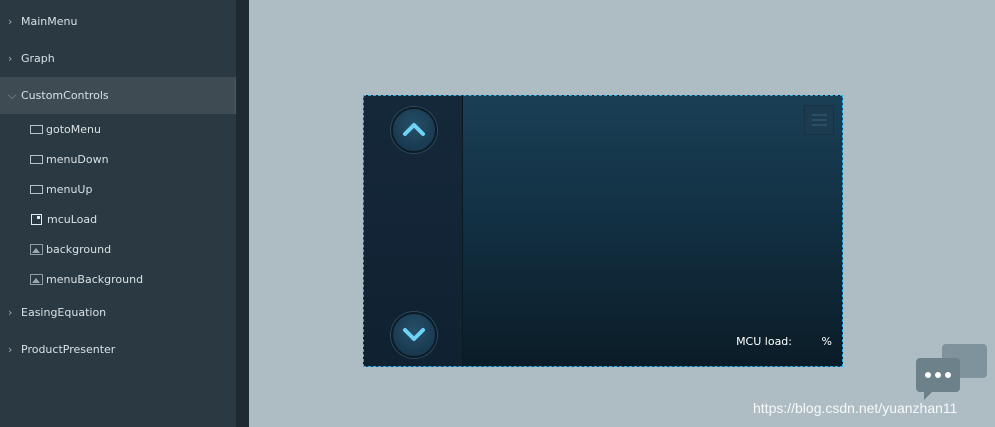  What do you see at coordinates (49, 21) in the screenshot?
I see `tree-item-label: MainMenu` at bounding box center [49, 21].